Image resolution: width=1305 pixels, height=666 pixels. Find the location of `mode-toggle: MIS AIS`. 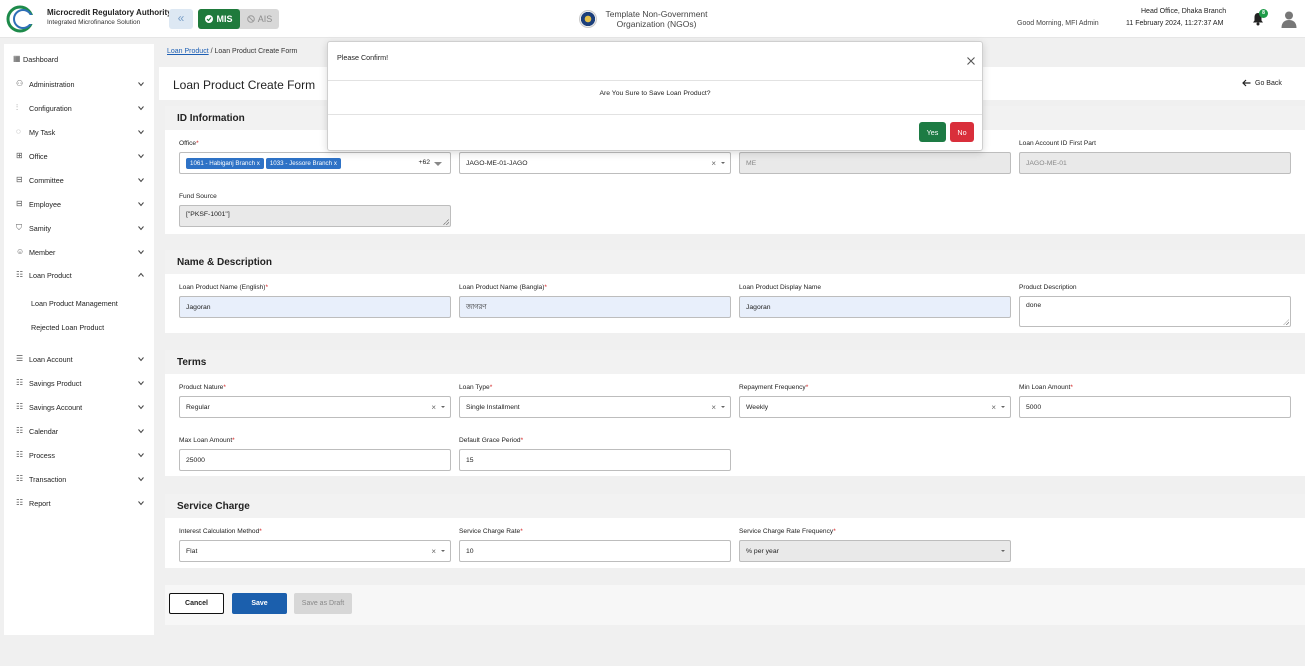

mode-toggle: MIS AIS is located at coordinates (238, 19).